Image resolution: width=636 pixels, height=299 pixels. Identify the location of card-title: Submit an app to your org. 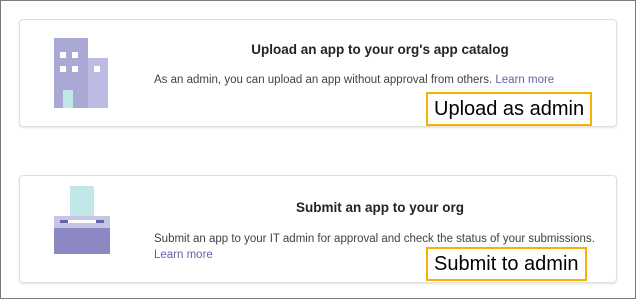
(380, 207).